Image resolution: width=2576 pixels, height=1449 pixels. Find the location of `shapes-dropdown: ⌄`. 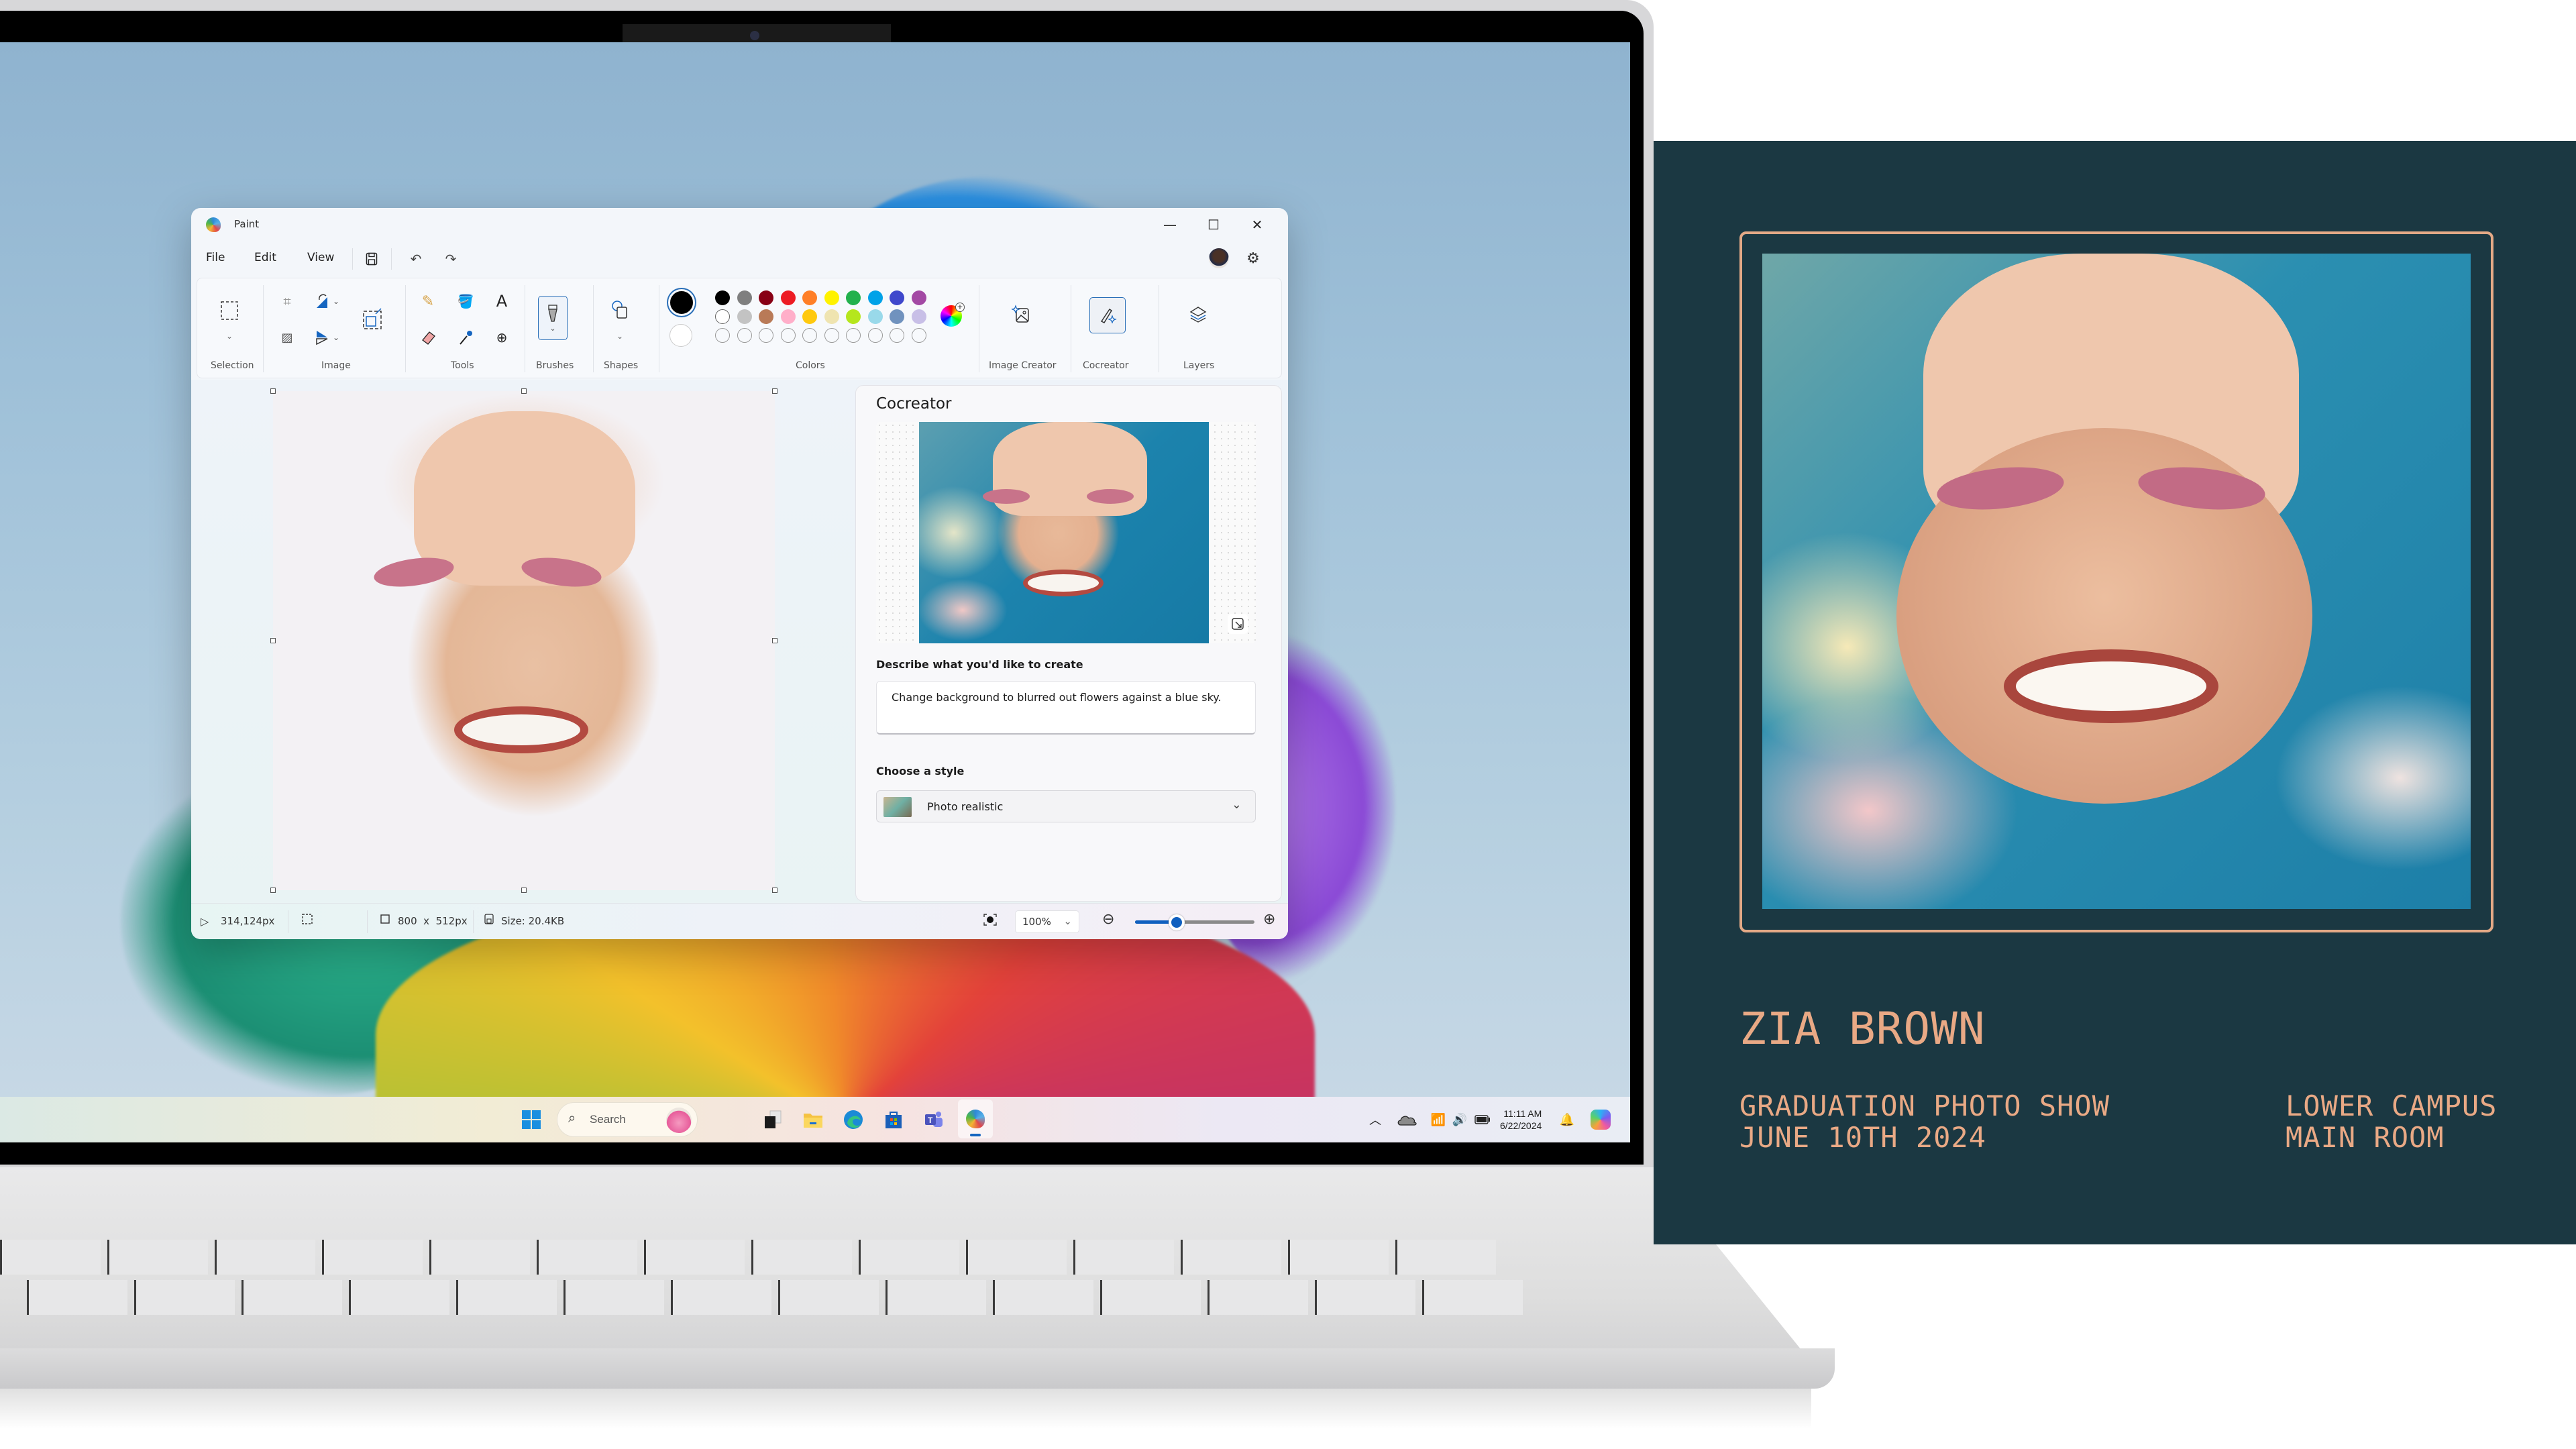

shapes-dropdown: ⌄ is located at coordinates (620, 336).